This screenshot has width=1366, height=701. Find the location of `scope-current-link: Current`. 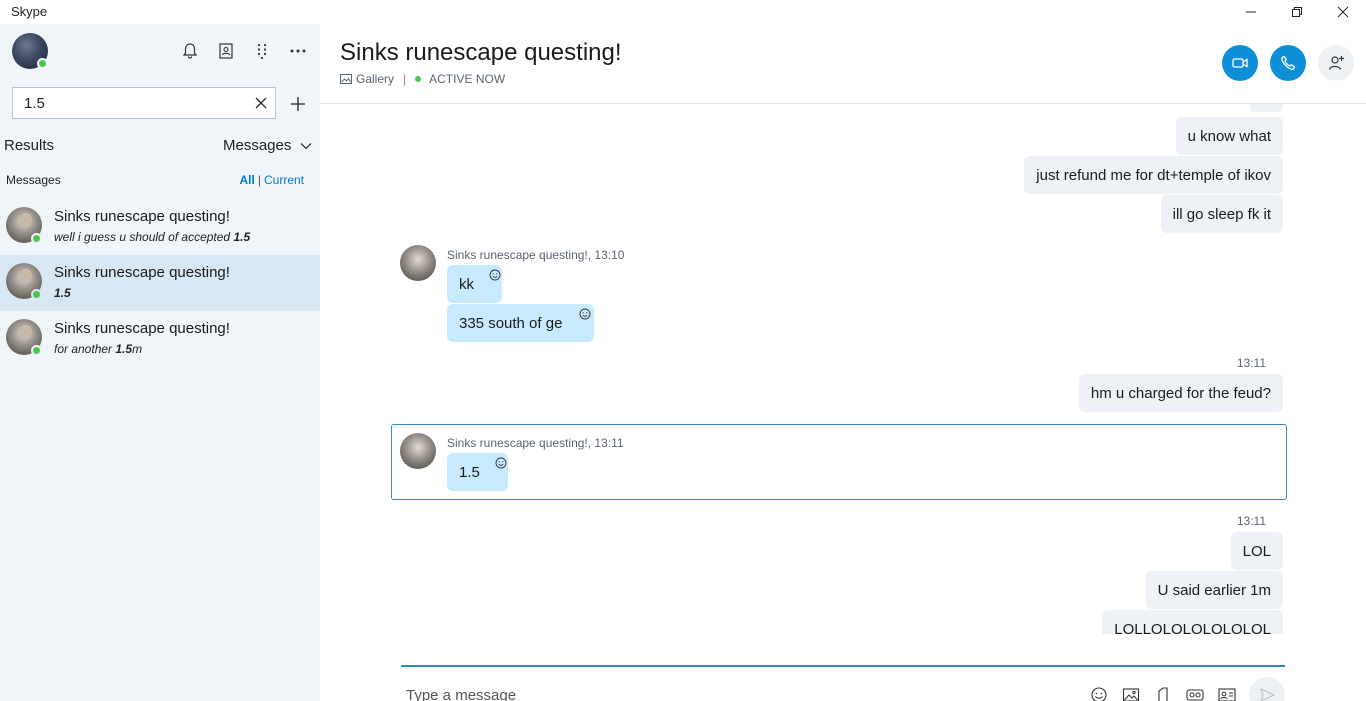

scope-current-link: Current is located at coordinates (284, 180).